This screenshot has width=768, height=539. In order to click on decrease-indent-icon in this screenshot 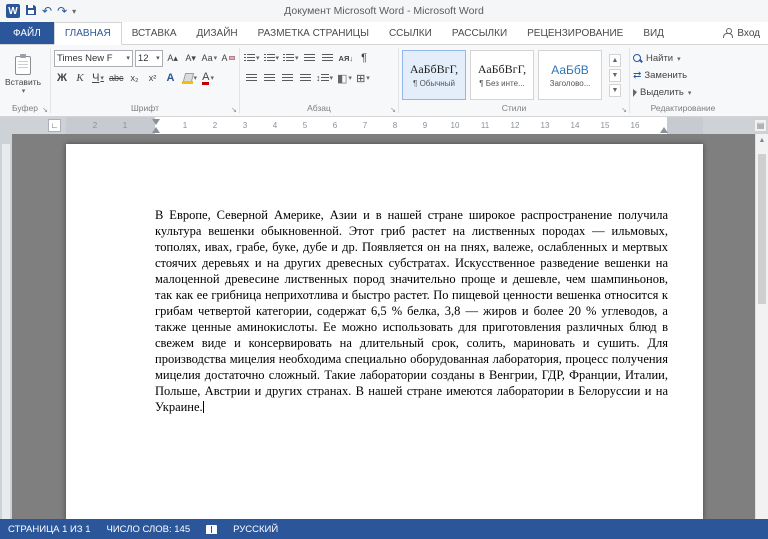, I will do `click(310, 58)`.